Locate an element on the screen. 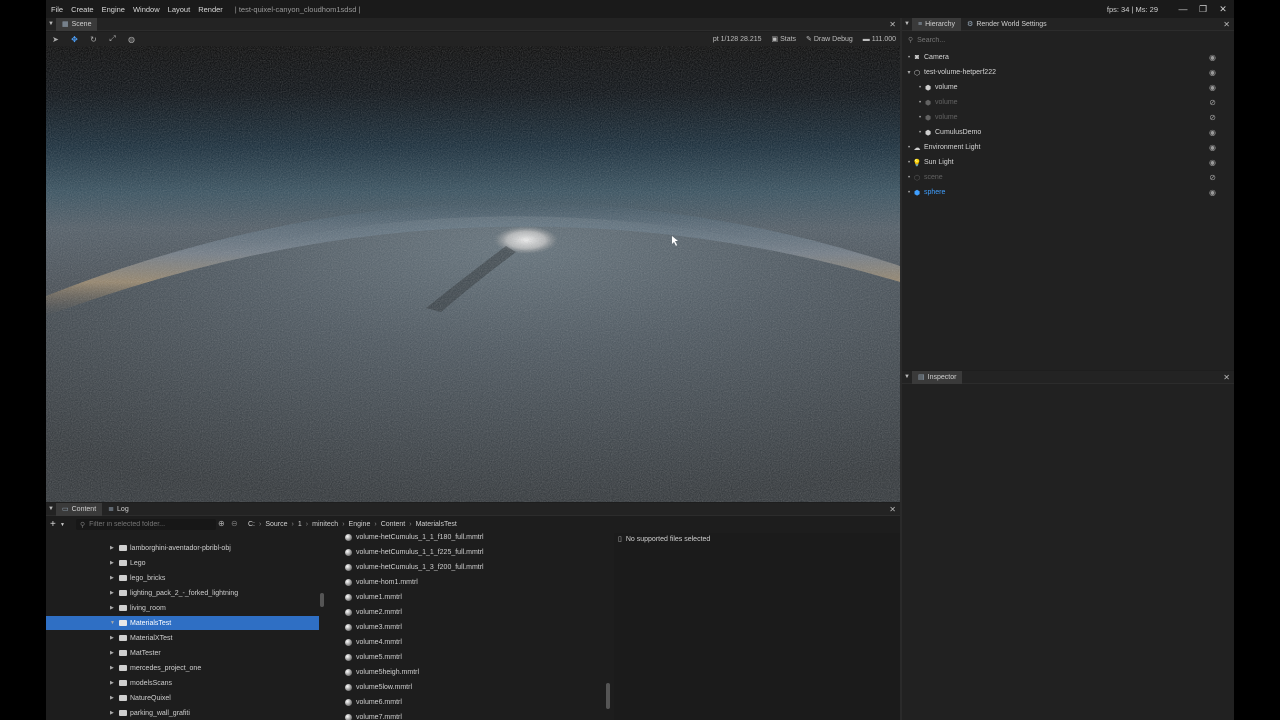 The image size is (1280, 720). file-item: volume5.mmtrl is located at coordinates (366, 657).